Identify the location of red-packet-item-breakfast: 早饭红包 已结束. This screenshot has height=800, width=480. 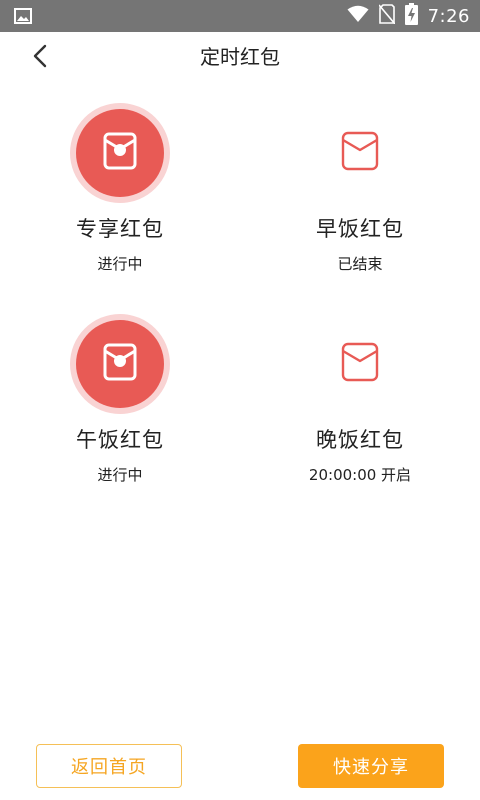
(360, 200).